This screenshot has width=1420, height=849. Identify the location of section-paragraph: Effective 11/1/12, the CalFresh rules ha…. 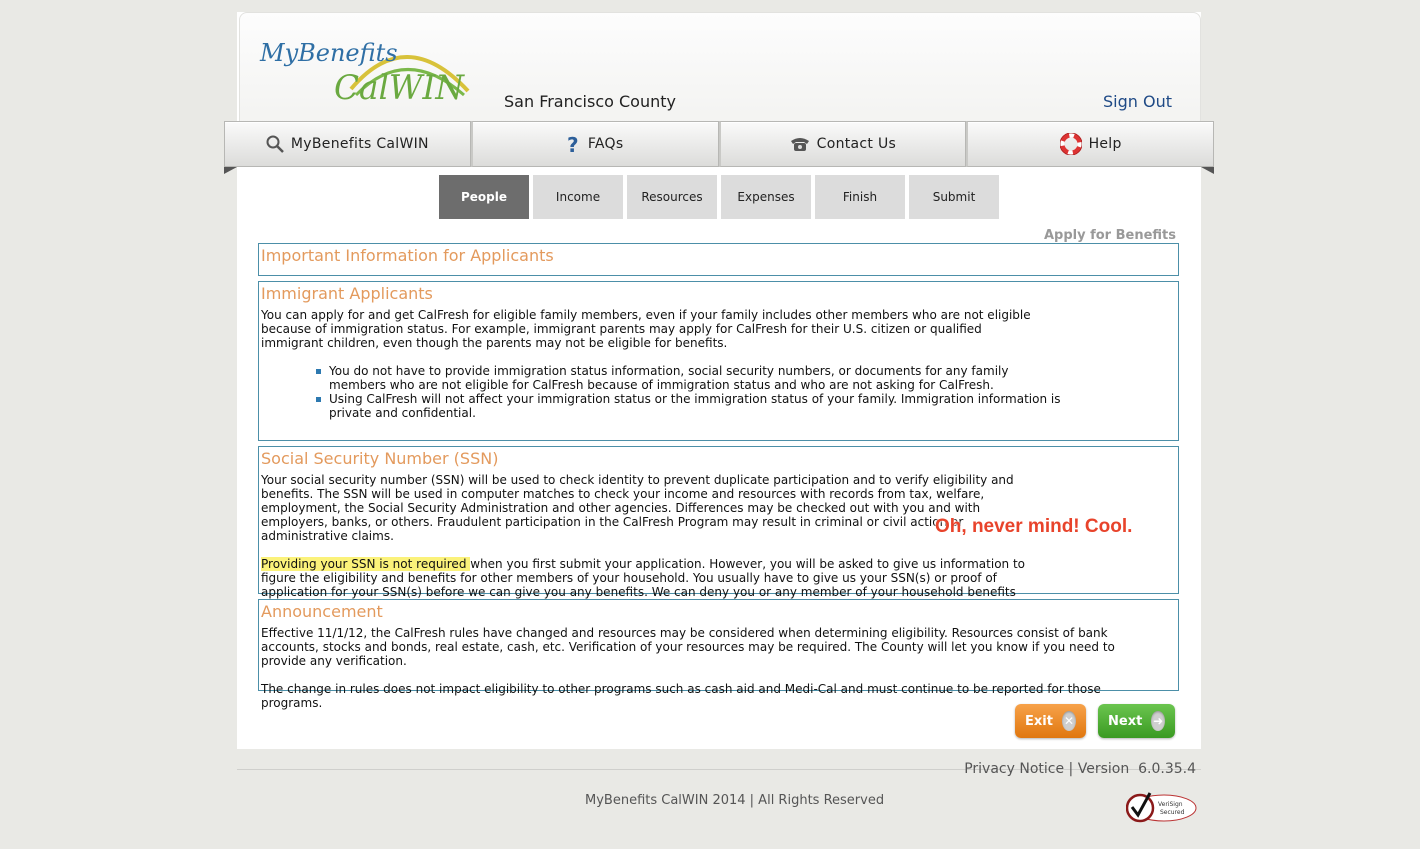
(688, 647).